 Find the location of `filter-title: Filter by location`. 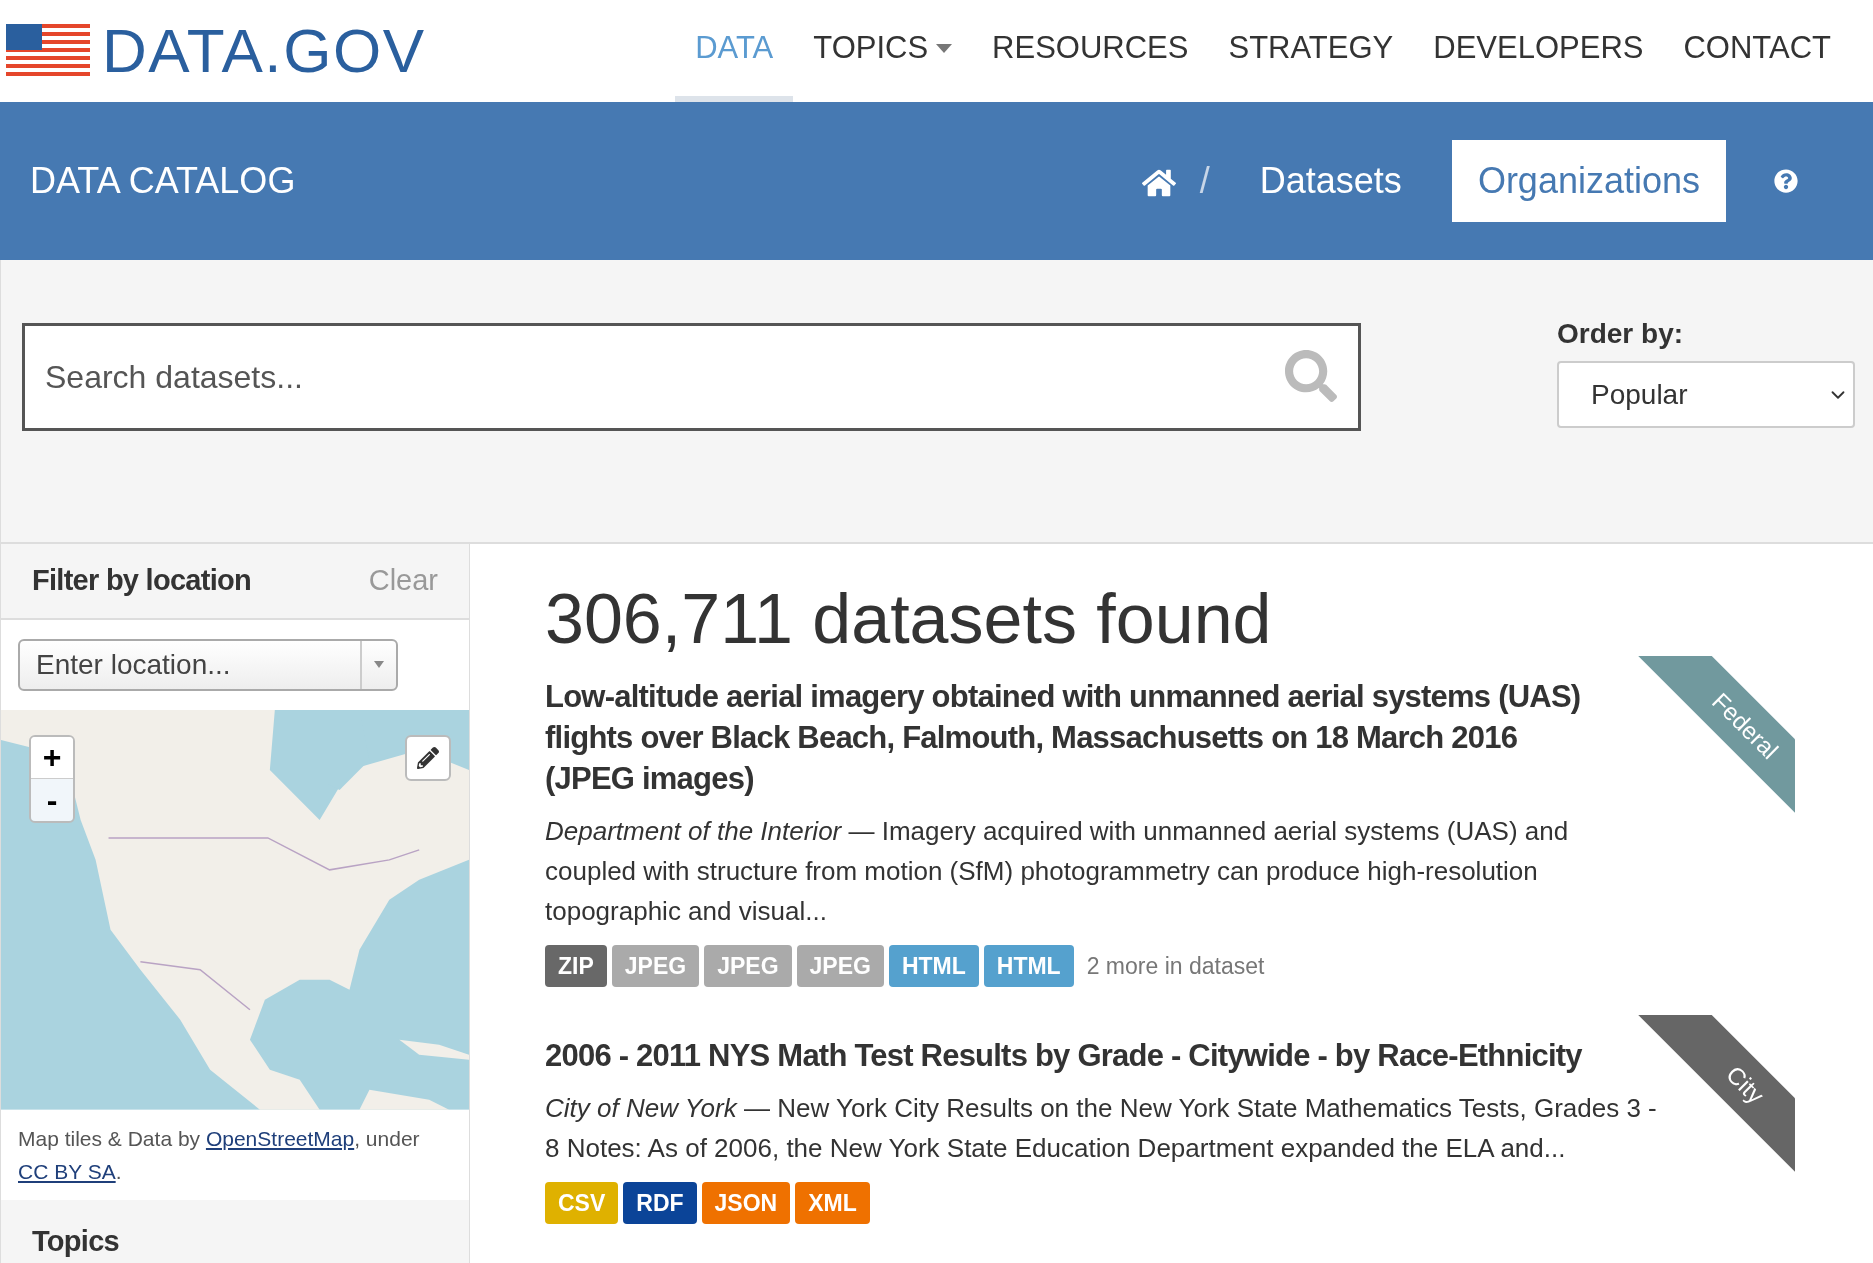

filter-title: Filter by location is located at coordinates (141, 581).